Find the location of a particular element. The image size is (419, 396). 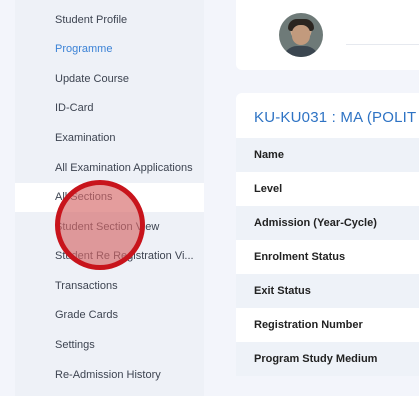

field-label-program-study-medium: Program Study Medium is located at coordinates (327, 359).